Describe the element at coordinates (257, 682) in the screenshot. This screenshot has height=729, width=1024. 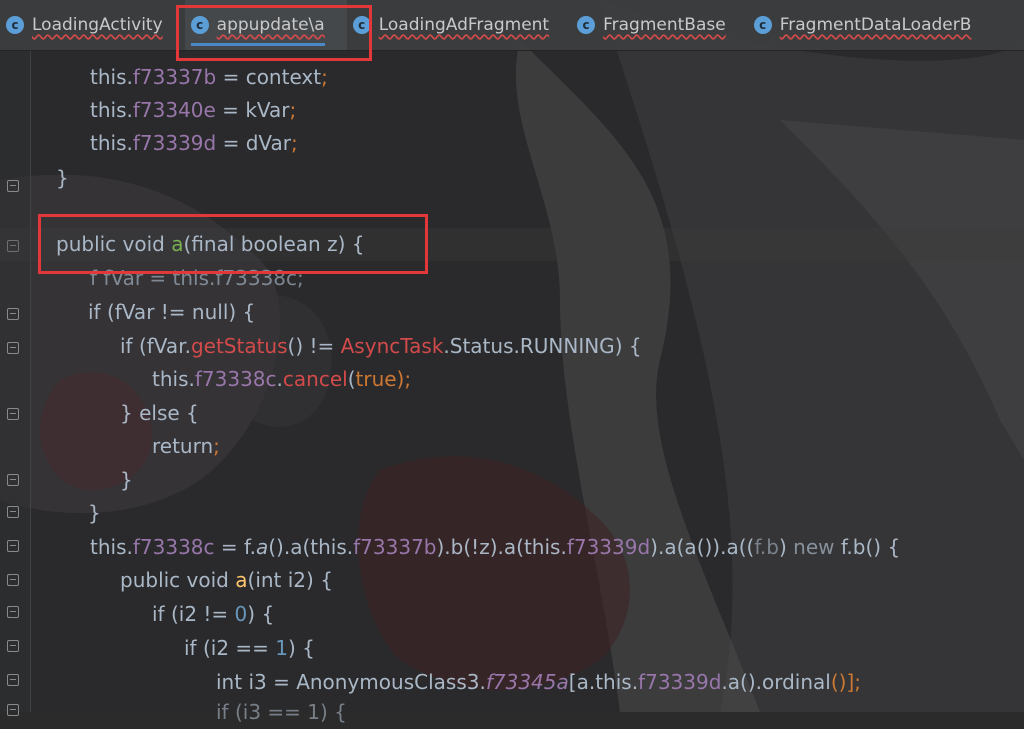
I see `code-token: i3` at that location.